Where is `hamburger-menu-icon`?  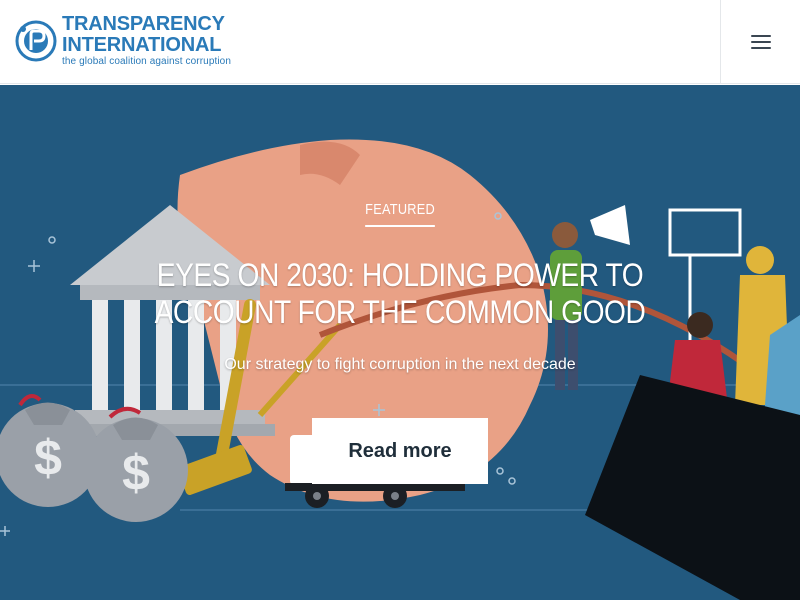 hamburger-menu-icon is located at coordinates (760, 42).